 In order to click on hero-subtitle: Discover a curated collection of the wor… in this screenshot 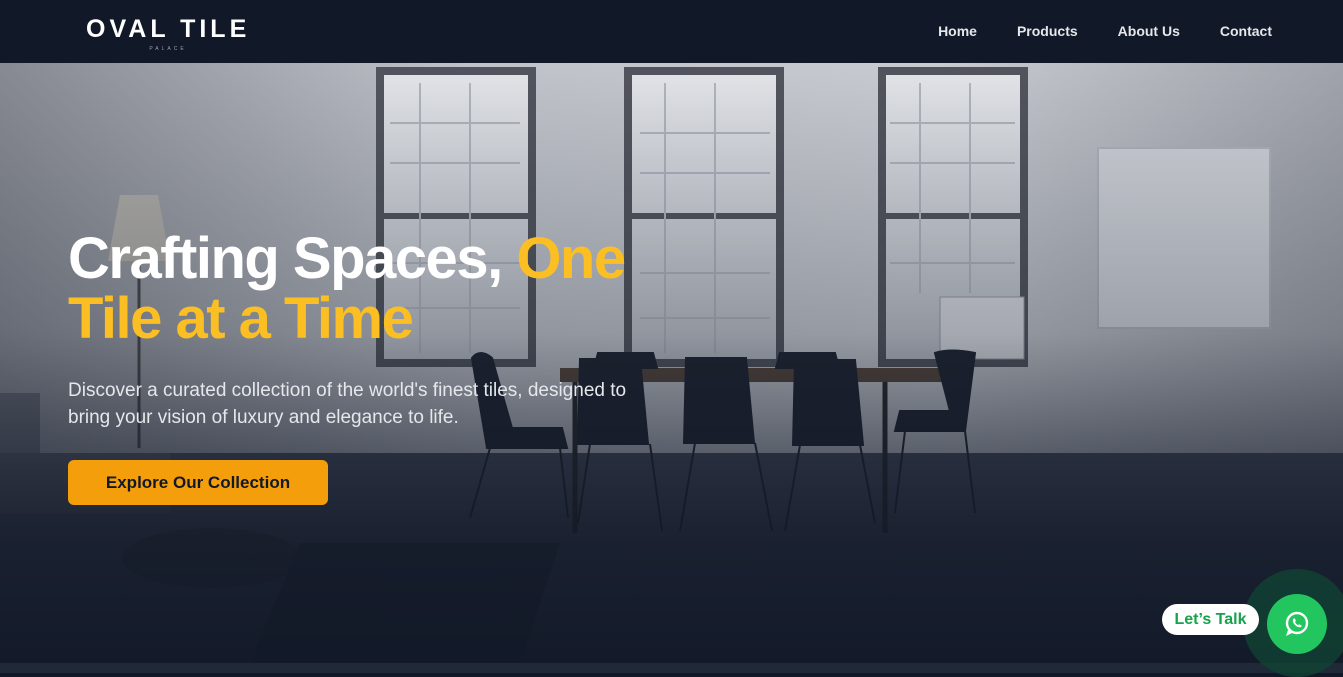, I will do `click(347, 404)`.